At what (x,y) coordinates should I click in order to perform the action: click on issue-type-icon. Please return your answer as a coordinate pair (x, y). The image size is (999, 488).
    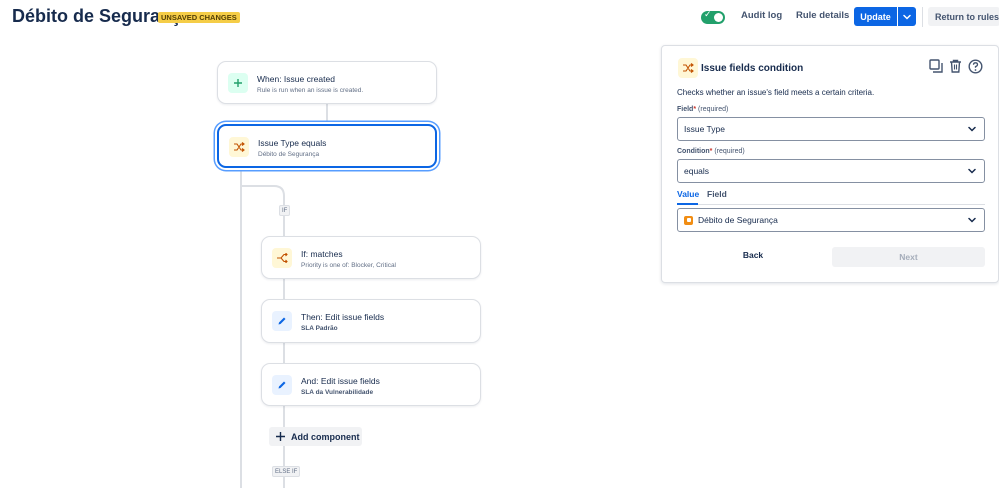
    Looking at the image, I should click on (688, 220).